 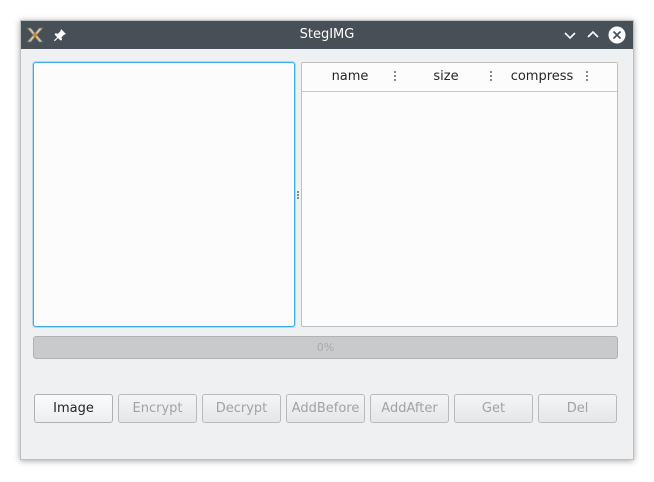 I want to click on progress-bar: 0%, so click(x=325, y=347).